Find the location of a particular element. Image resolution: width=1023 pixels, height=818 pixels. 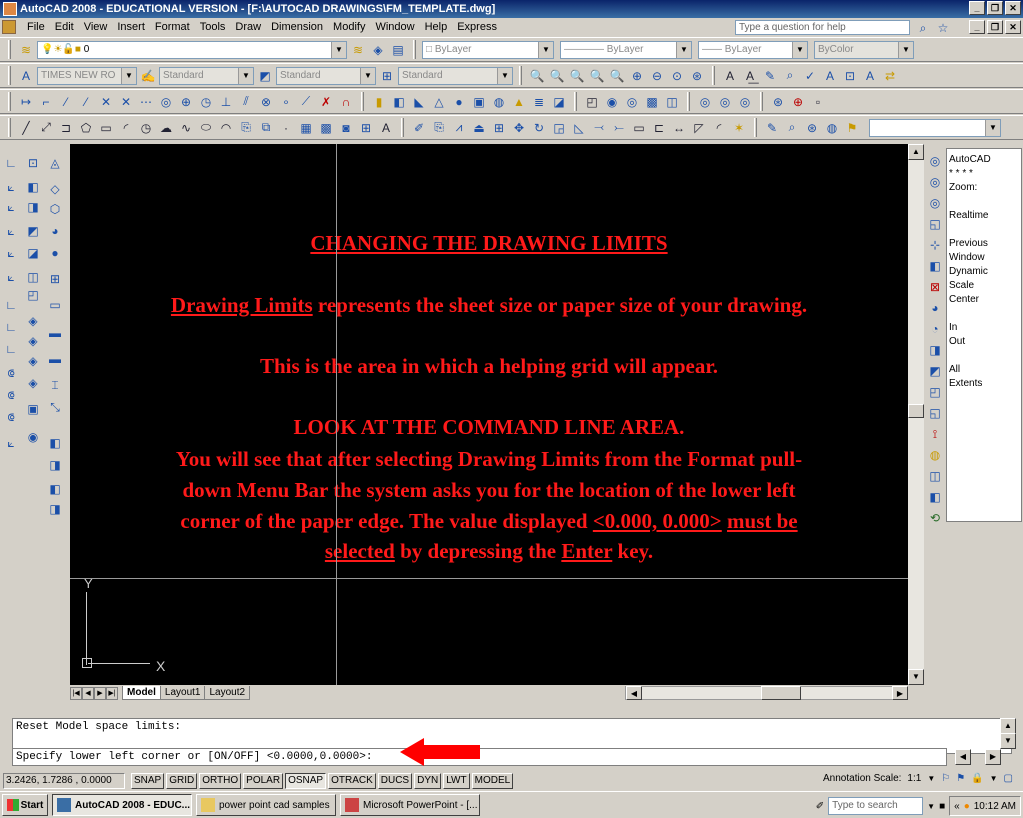

shade-2d-wireframe-icon: ◬ is located at coordinates (55, 163).